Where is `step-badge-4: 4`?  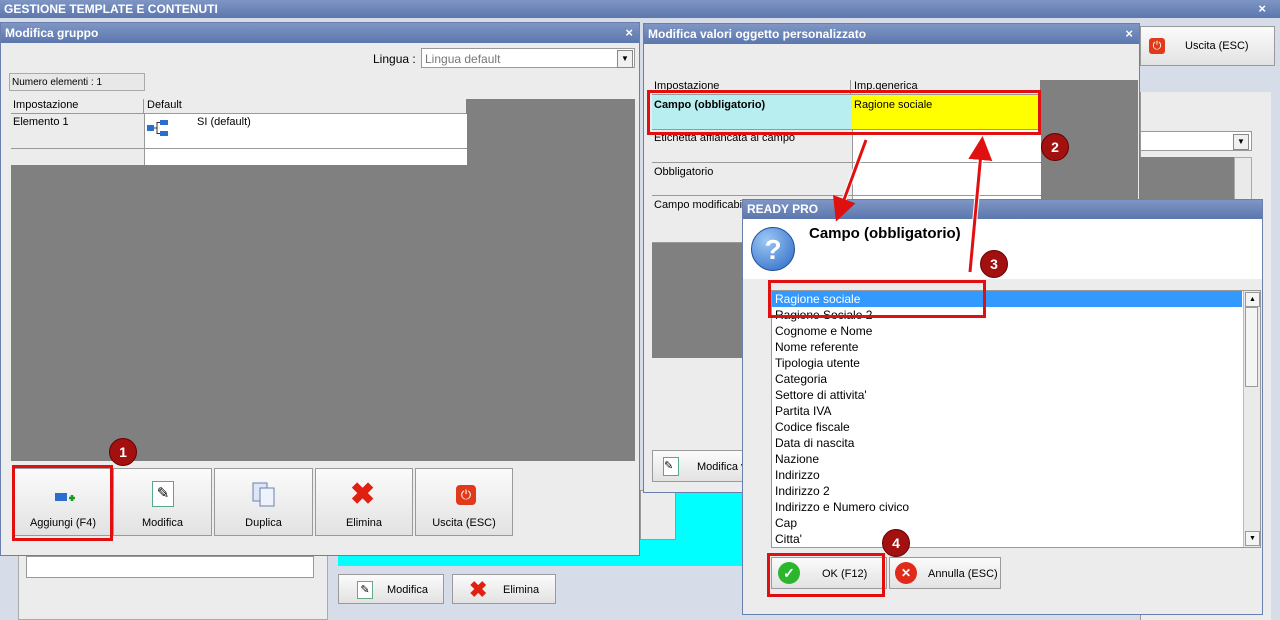
step-badge-4: 4 is located at coordinates (896, 543).